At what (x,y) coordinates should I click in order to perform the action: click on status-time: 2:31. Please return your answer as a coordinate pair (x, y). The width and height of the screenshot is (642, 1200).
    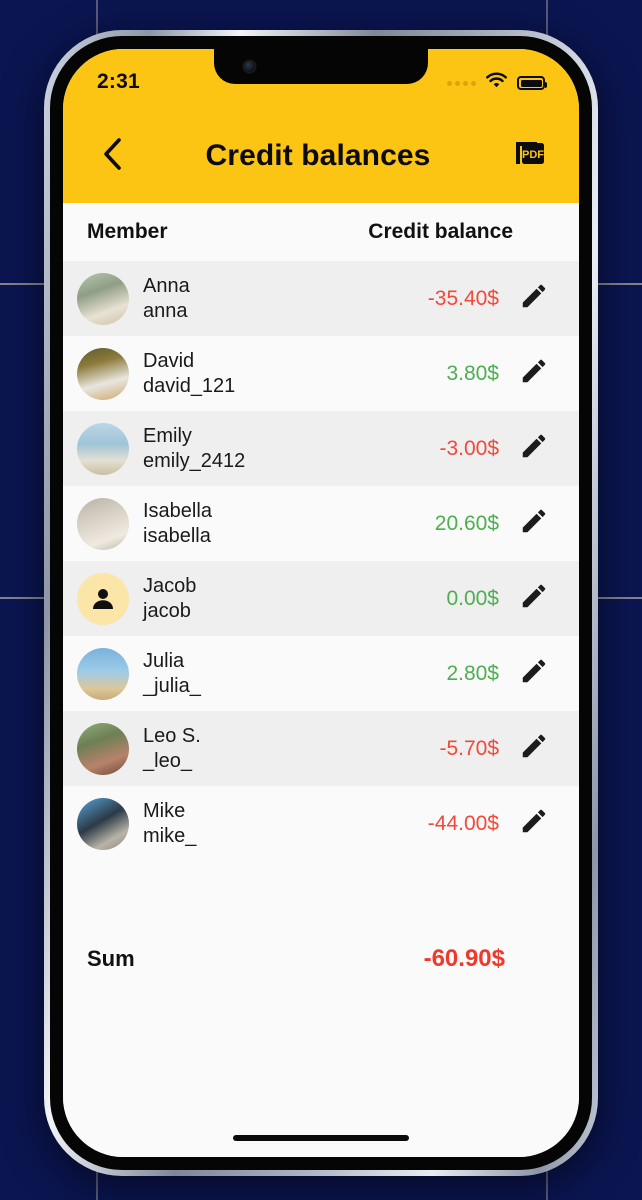
    Looking at the image, I should click on (118, 81).